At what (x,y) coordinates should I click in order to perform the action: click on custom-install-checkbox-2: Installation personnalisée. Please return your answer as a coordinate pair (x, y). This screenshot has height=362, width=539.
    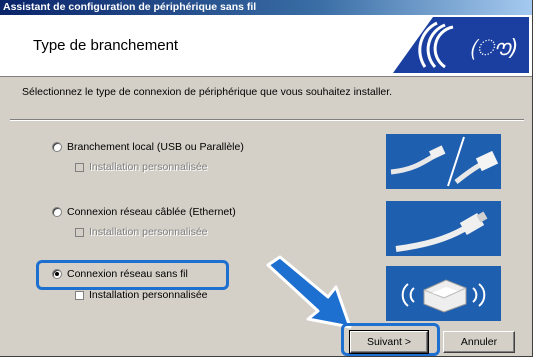
    Looking at the image, I should click on (141, 232).